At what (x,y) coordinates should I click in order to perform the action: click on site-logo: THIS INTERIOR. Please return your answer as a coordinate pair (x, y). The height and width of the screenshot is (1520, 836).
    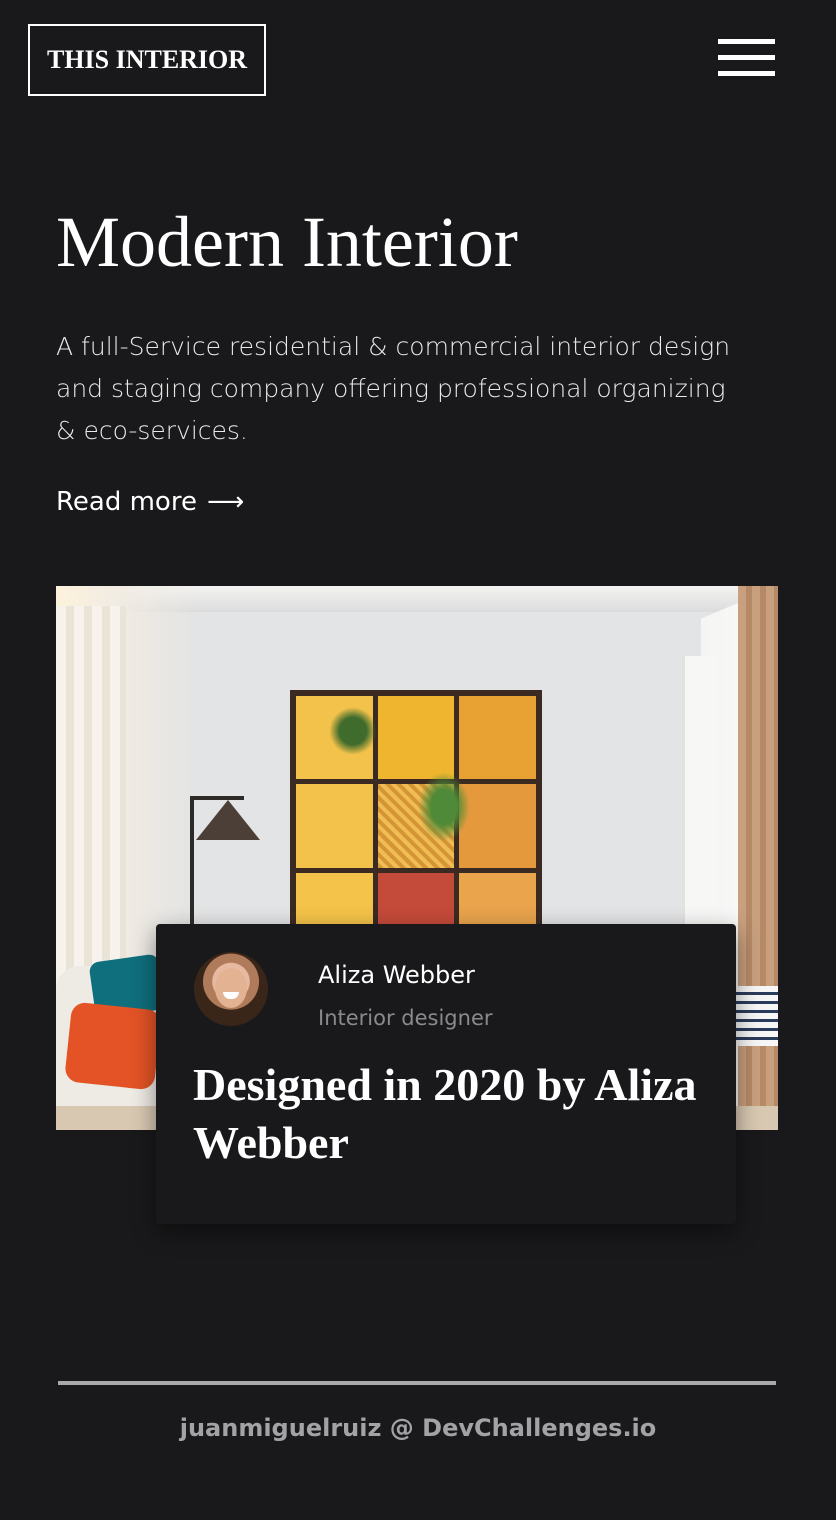
    Looking at the image, I should click on (147, 60).